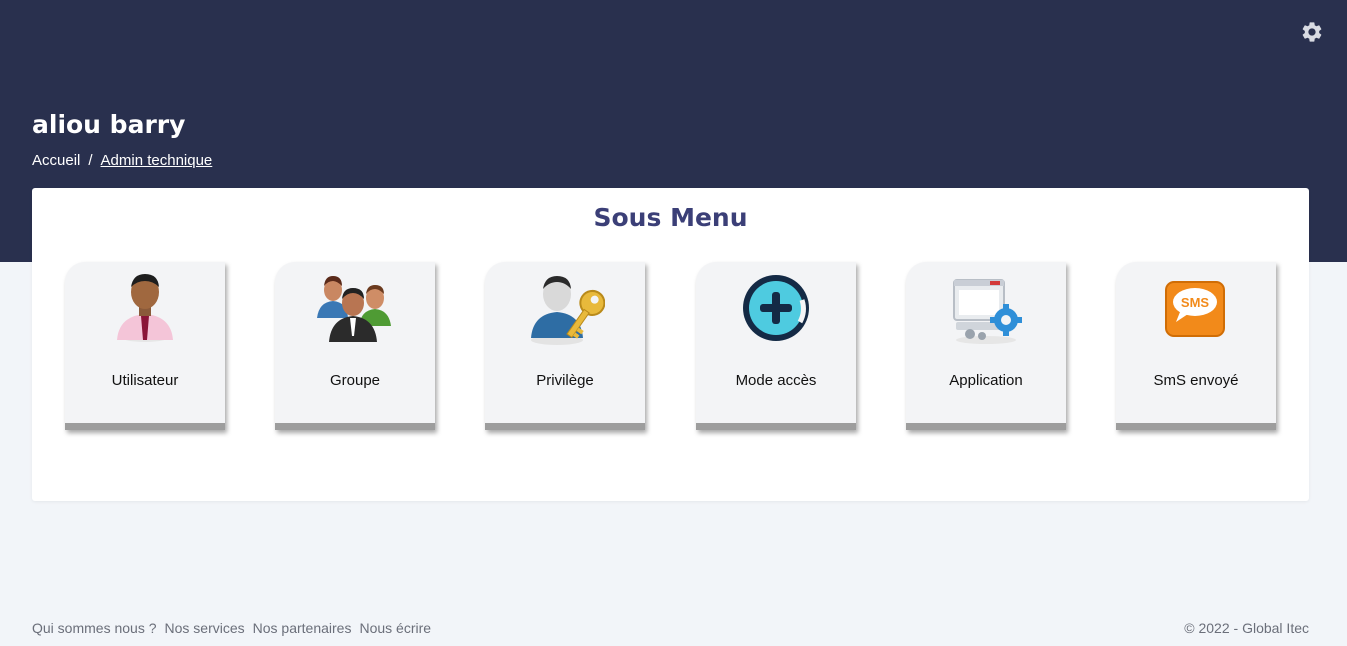  I want to click on tile-sms-envoye: SMS SmS envoyé, so click(1196, 346).